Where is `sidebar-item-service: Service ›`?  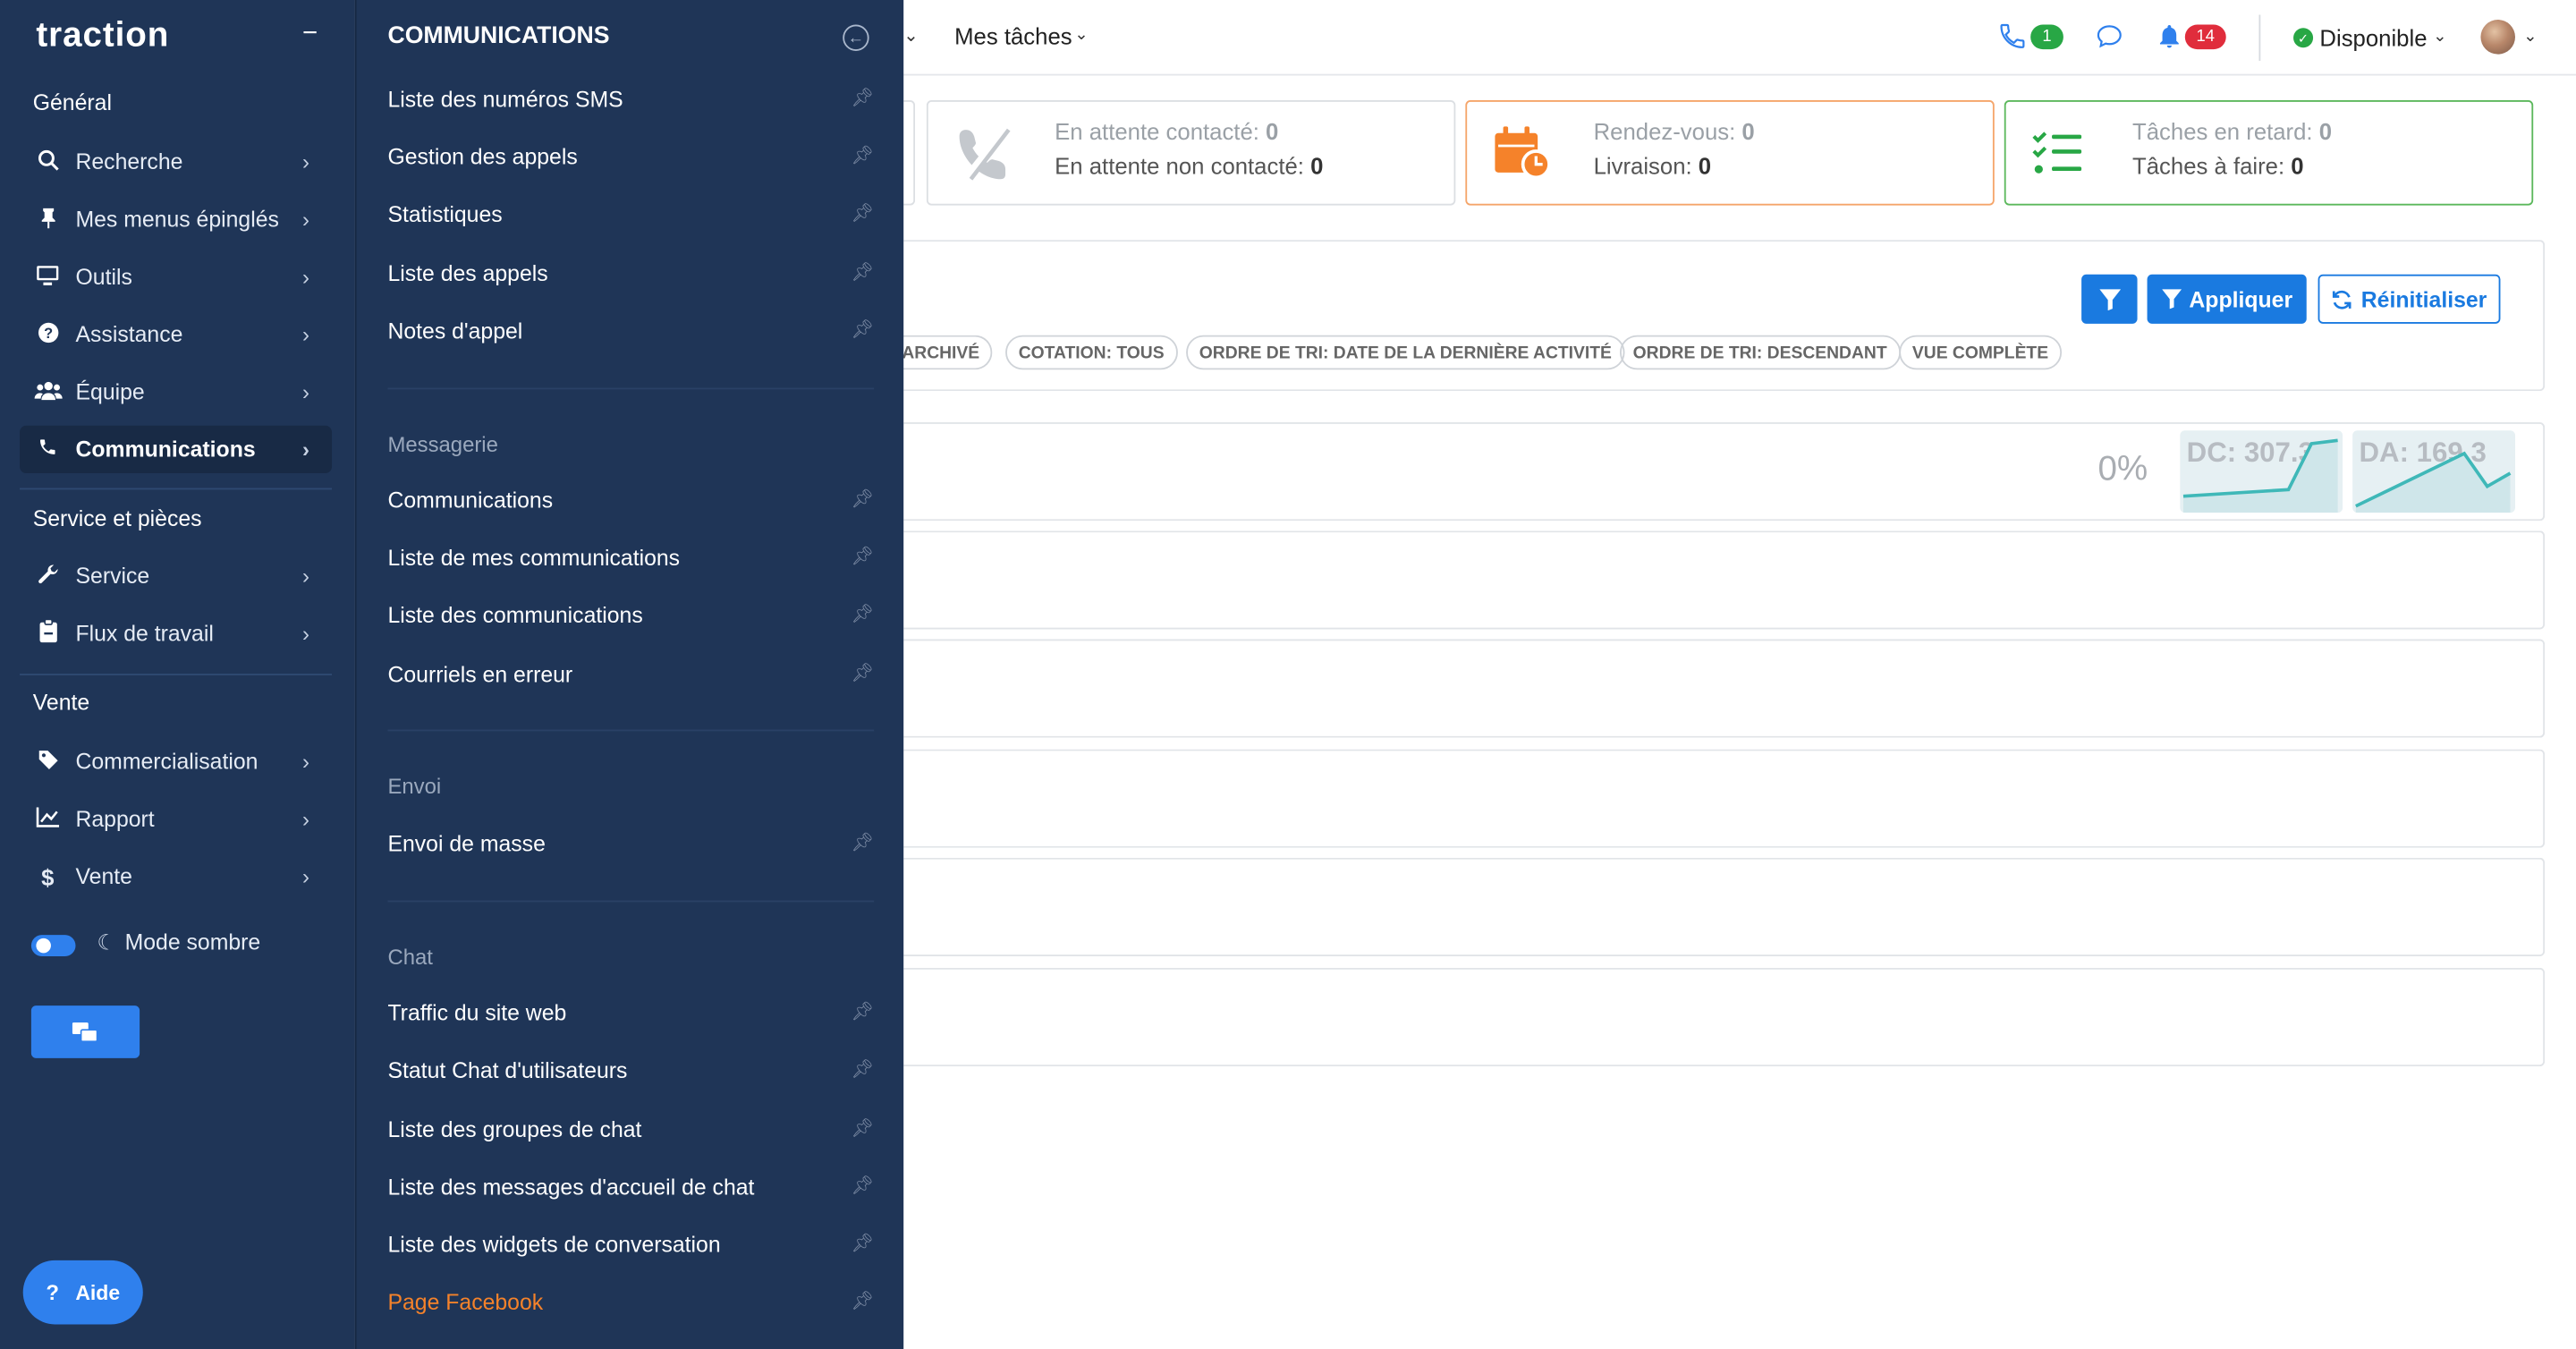 sidebar-item-service: Service › is located at coordinates (176, 575).